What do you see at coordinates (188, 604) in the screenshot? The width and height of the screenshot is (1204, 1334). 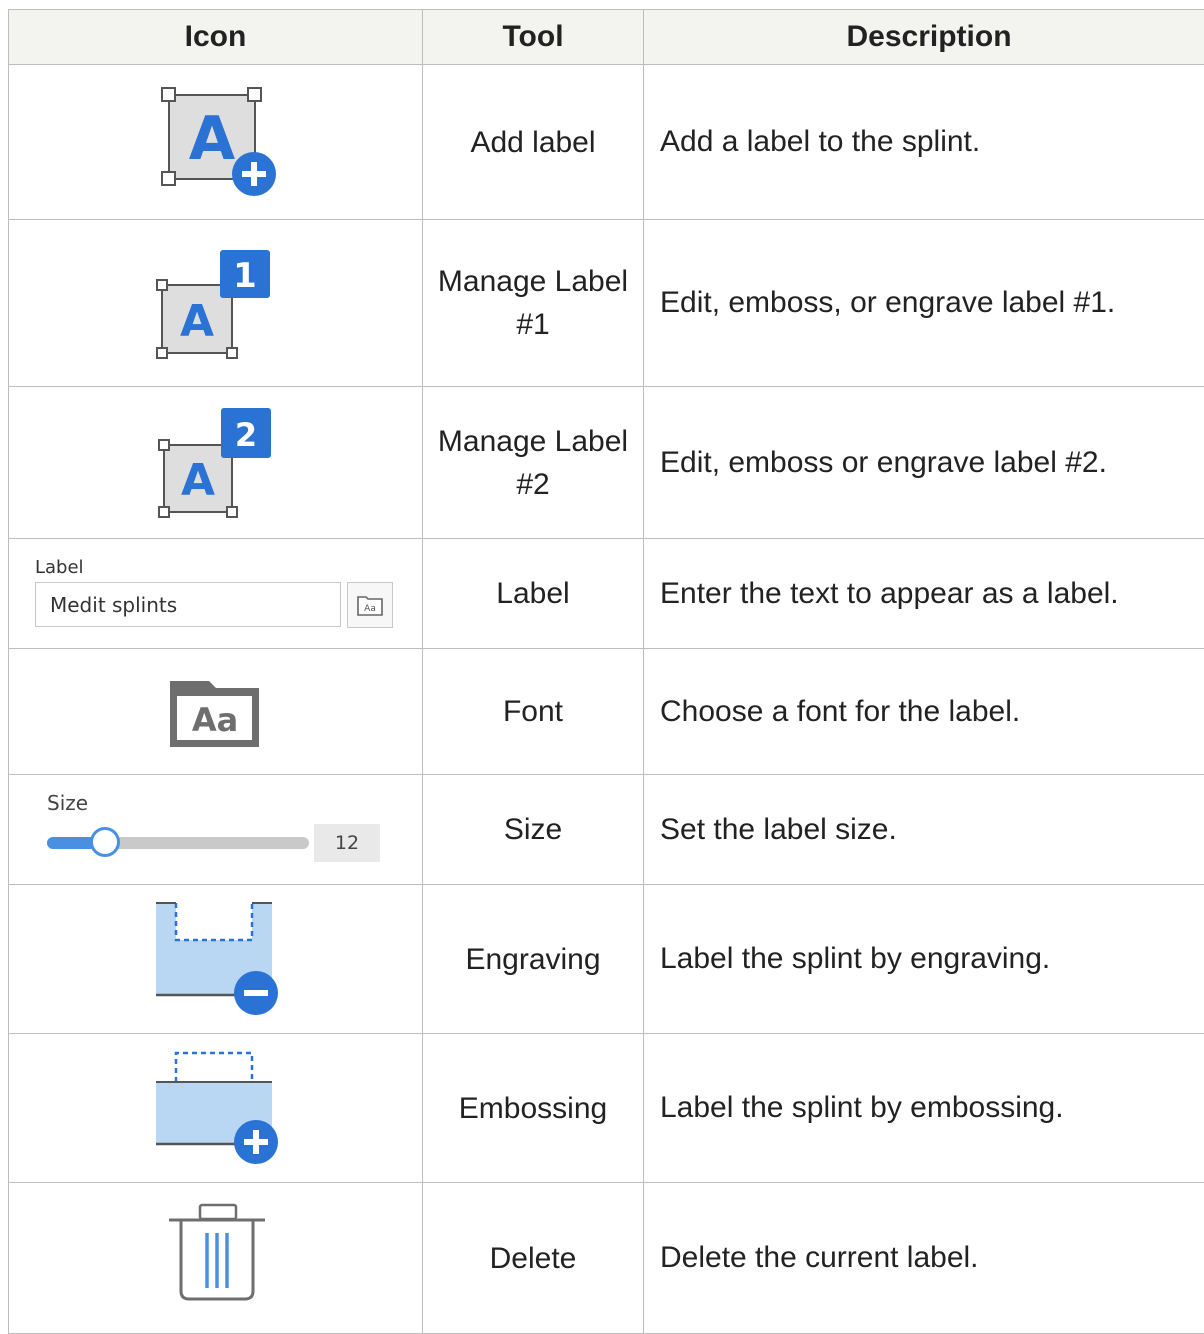 I see `label-text-input` at bounding box center [188, 604].